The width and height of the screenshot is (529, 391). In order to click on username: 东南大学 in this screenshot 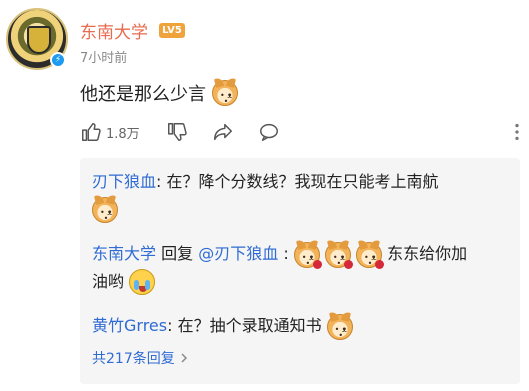, I will do `click(114, 30)`.